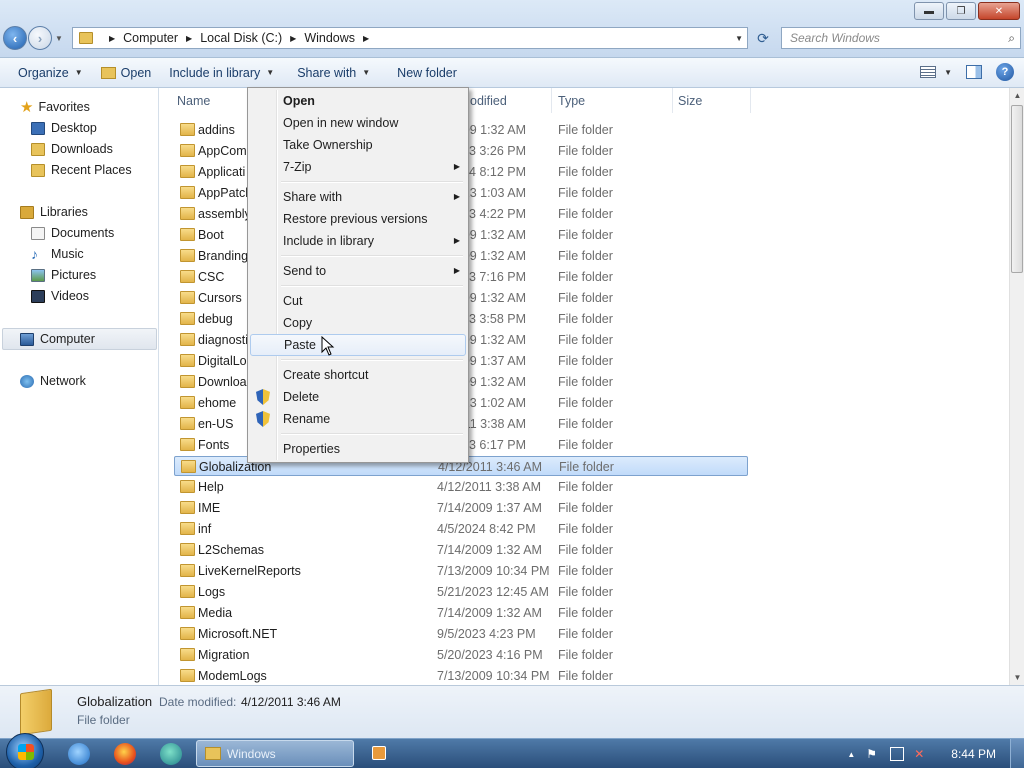 Image resolution: width=1024 pixels, height=768 pixels. Describe the element at coordinates (358, 419) in the screenshot. I see `menu-item-rename: Rename` at that location.